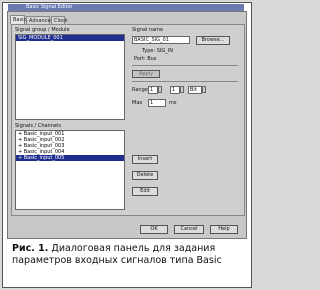 Image resolution: width=320 pixels, height=290 pixels. What do you see at coordinates (148, 30) in the screenshot?
I see `signal-name-label: Signal name` at bounding box center [148, 30].